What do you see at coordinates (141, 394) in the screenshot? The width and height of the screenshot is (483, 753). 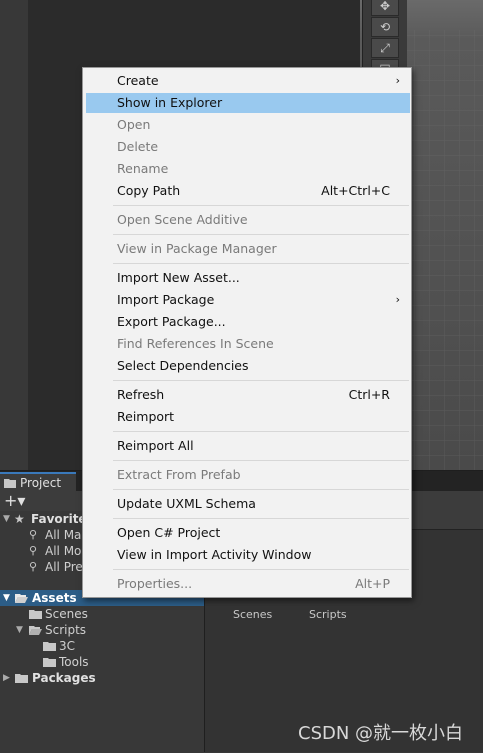 I see `menu-item-label: Refresh` at bounding box center [141, 394].